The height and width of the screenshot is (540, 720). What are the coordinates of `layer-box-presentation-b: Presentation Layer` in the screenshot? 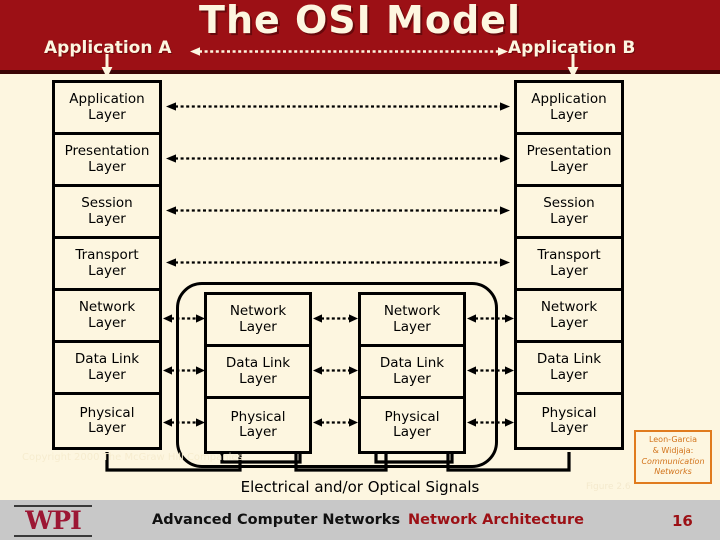 It's located at (569, 161).